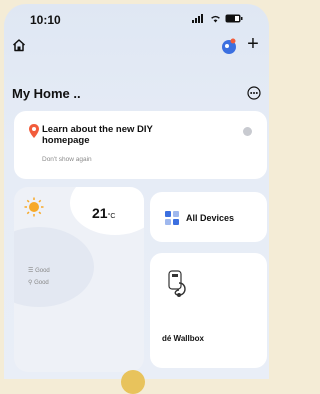  What do you see at coordinates (172, 218) in the screenshot?
I see `all-devices-icon` at bounding box center [172, 218].